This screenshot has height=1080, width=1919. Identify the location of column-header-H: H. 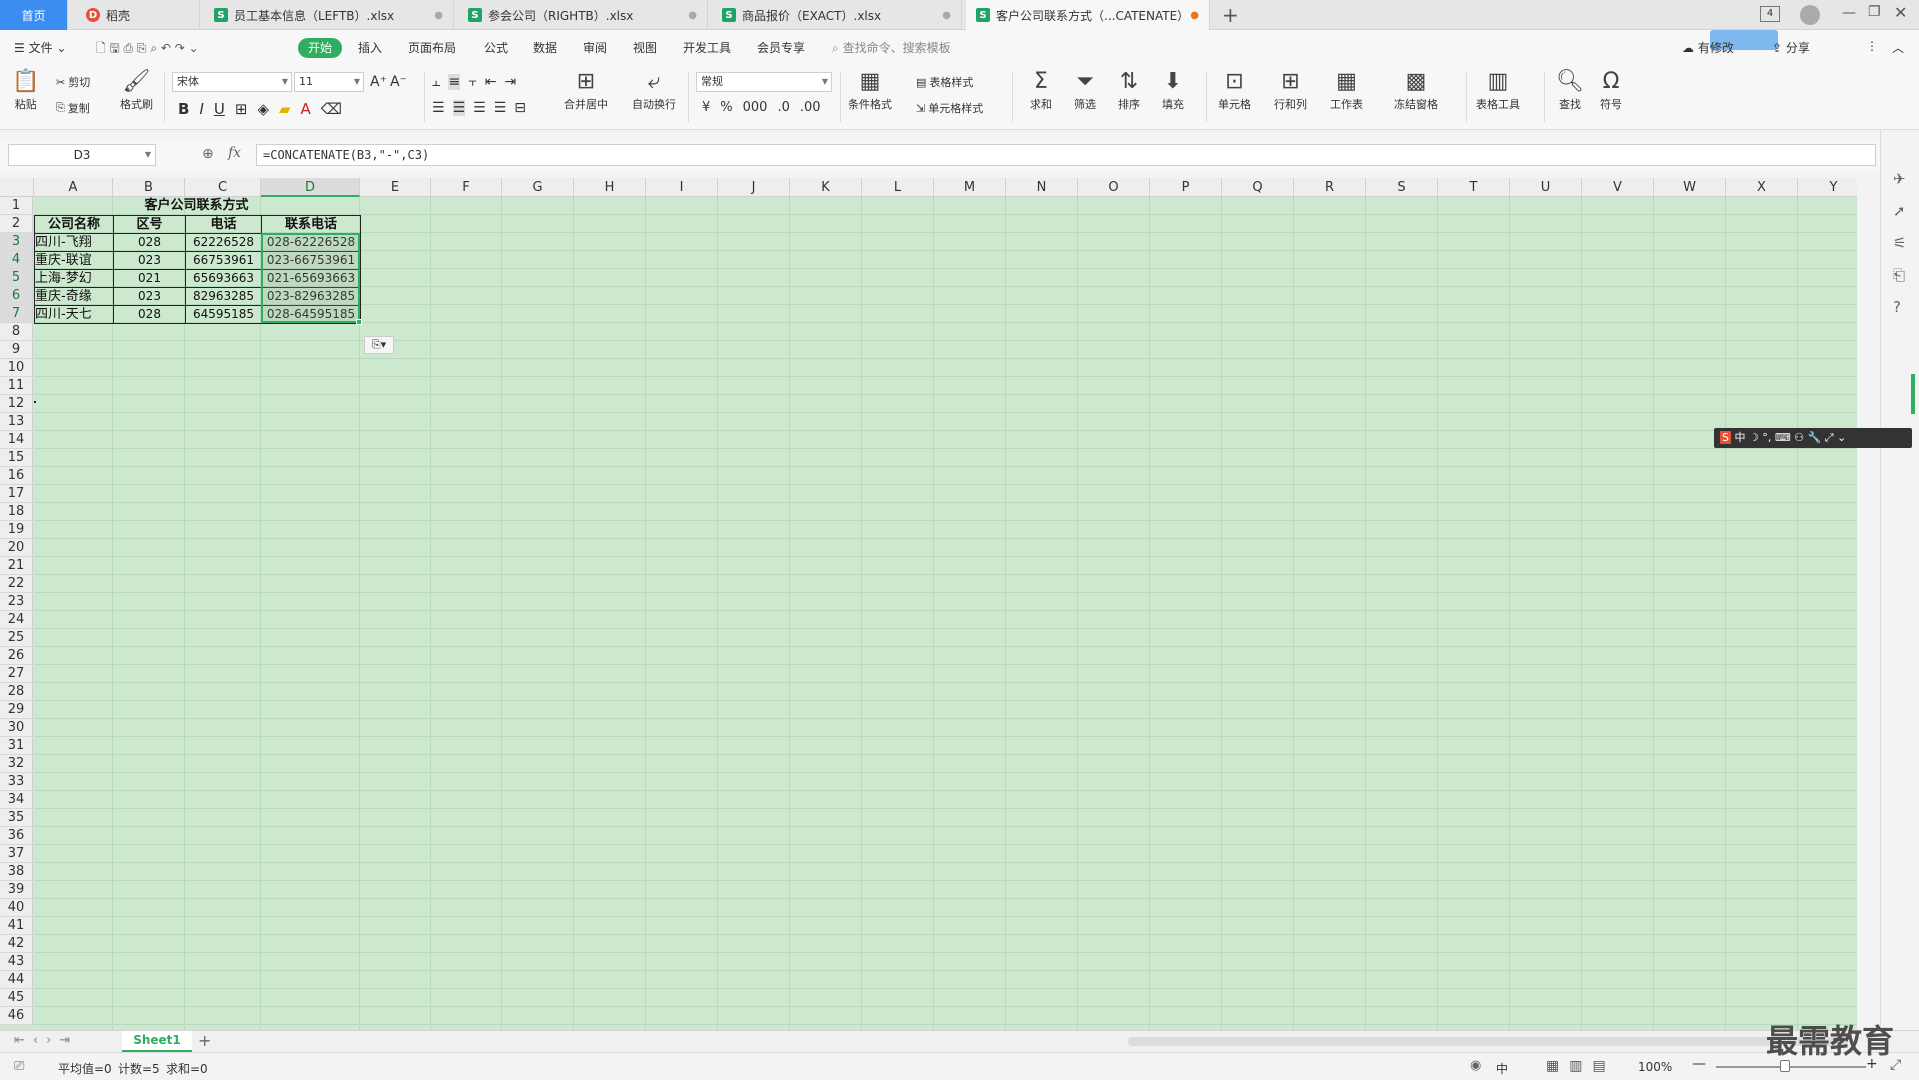
(610, 187).